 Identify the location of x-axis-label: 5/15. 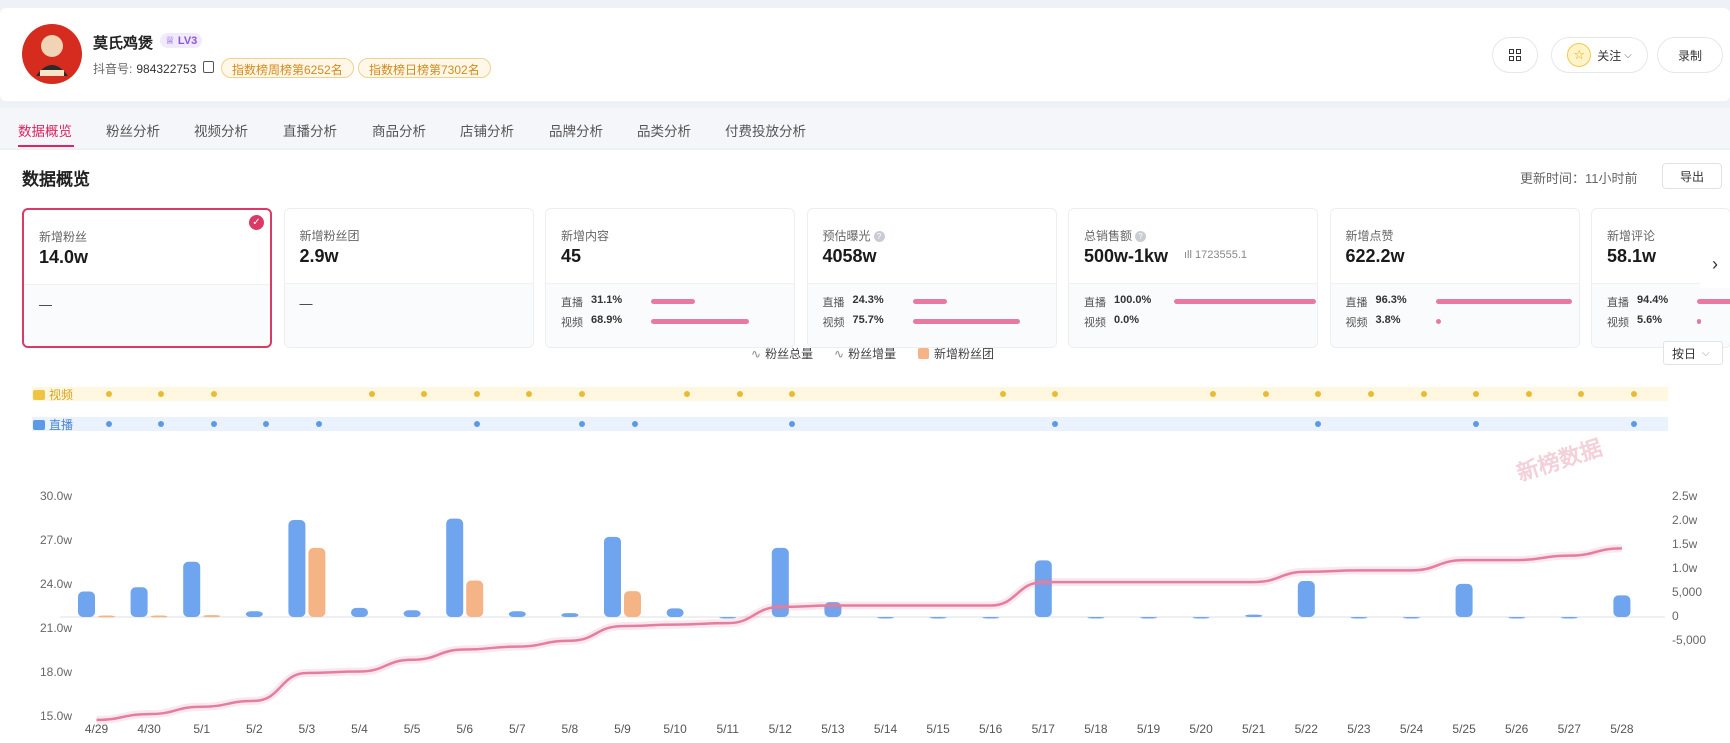
(938, 729).